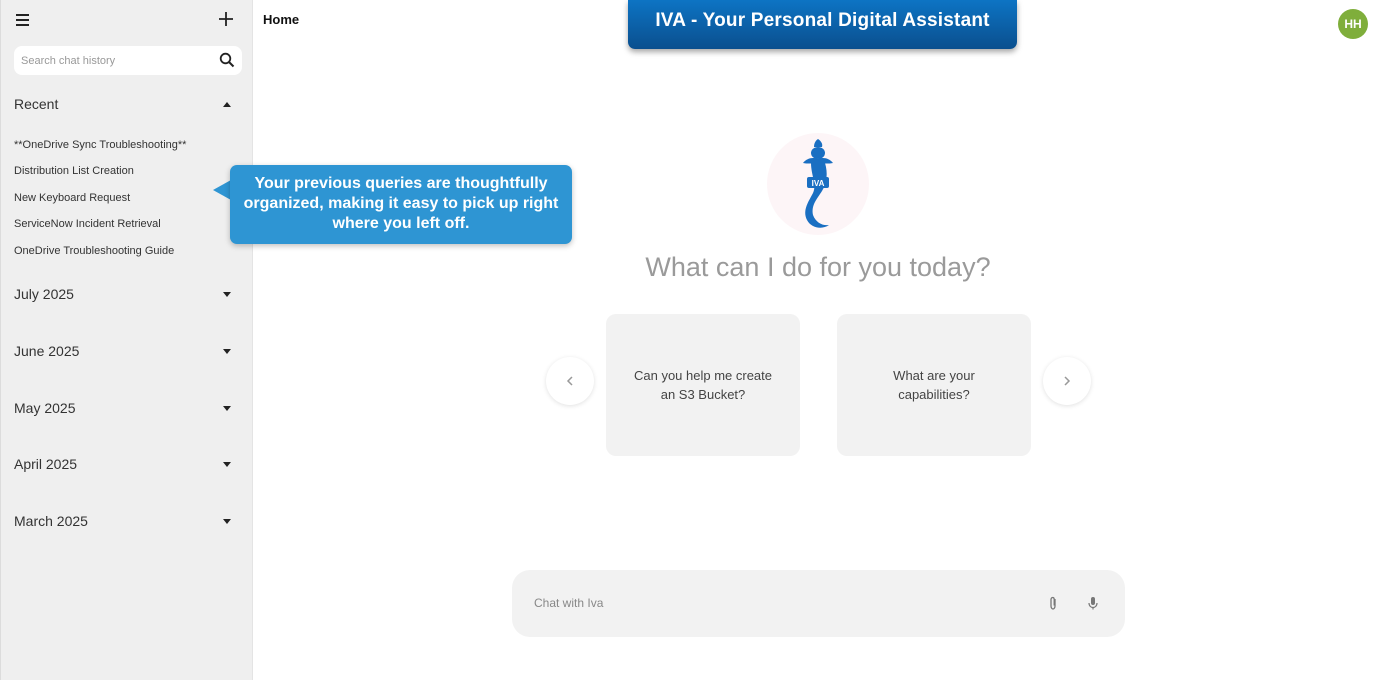 The height and width of the screenshot is (680, 1376). Describe the element at coordinates (44, 294) in the screenshot. I see `section-label: July 2025` at that location.